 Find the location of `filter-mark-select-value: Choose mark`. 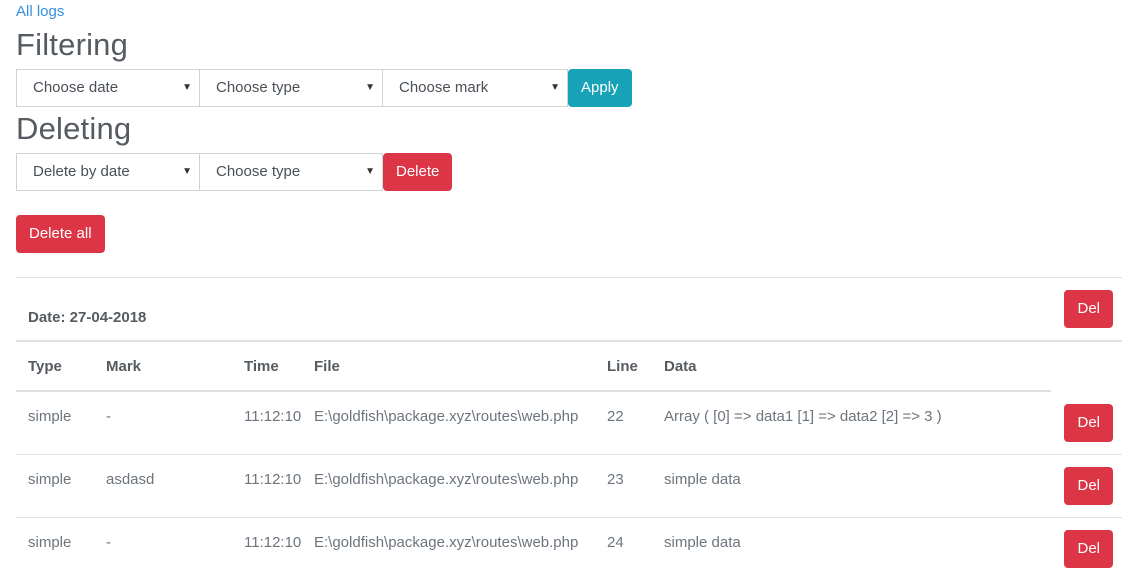

filter-mark-select-value: Choose mark is located at coordinates (444, 87).